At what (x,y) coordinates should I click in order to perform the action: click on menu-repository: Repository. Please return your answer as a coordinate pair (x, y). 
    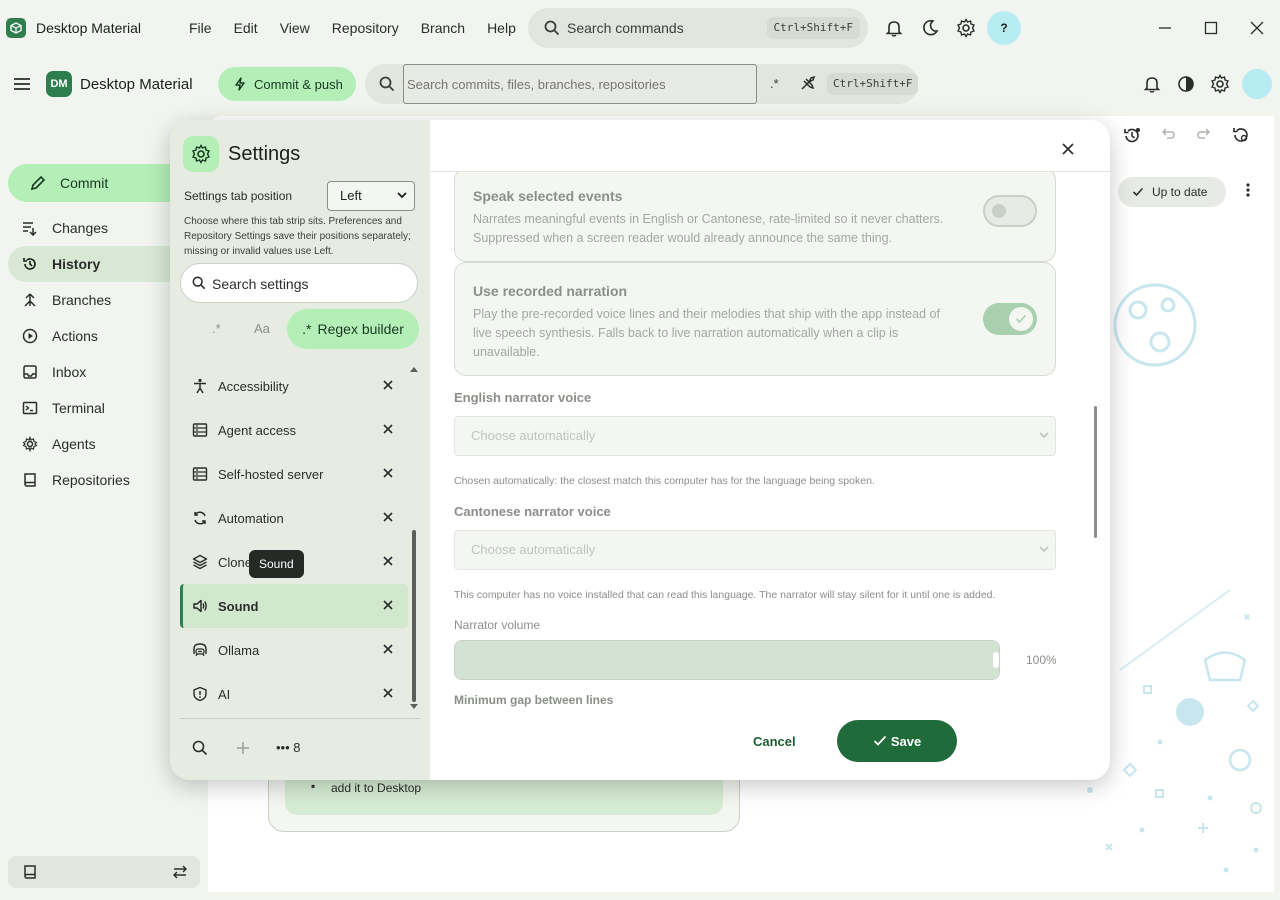
    Looking at the image, I should click on (365, 28).